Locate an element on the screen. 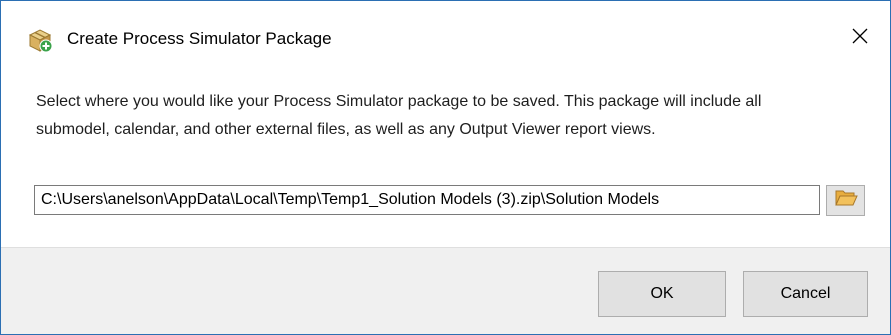  cancel-button: Cancel is located at coordinates (805, 294).